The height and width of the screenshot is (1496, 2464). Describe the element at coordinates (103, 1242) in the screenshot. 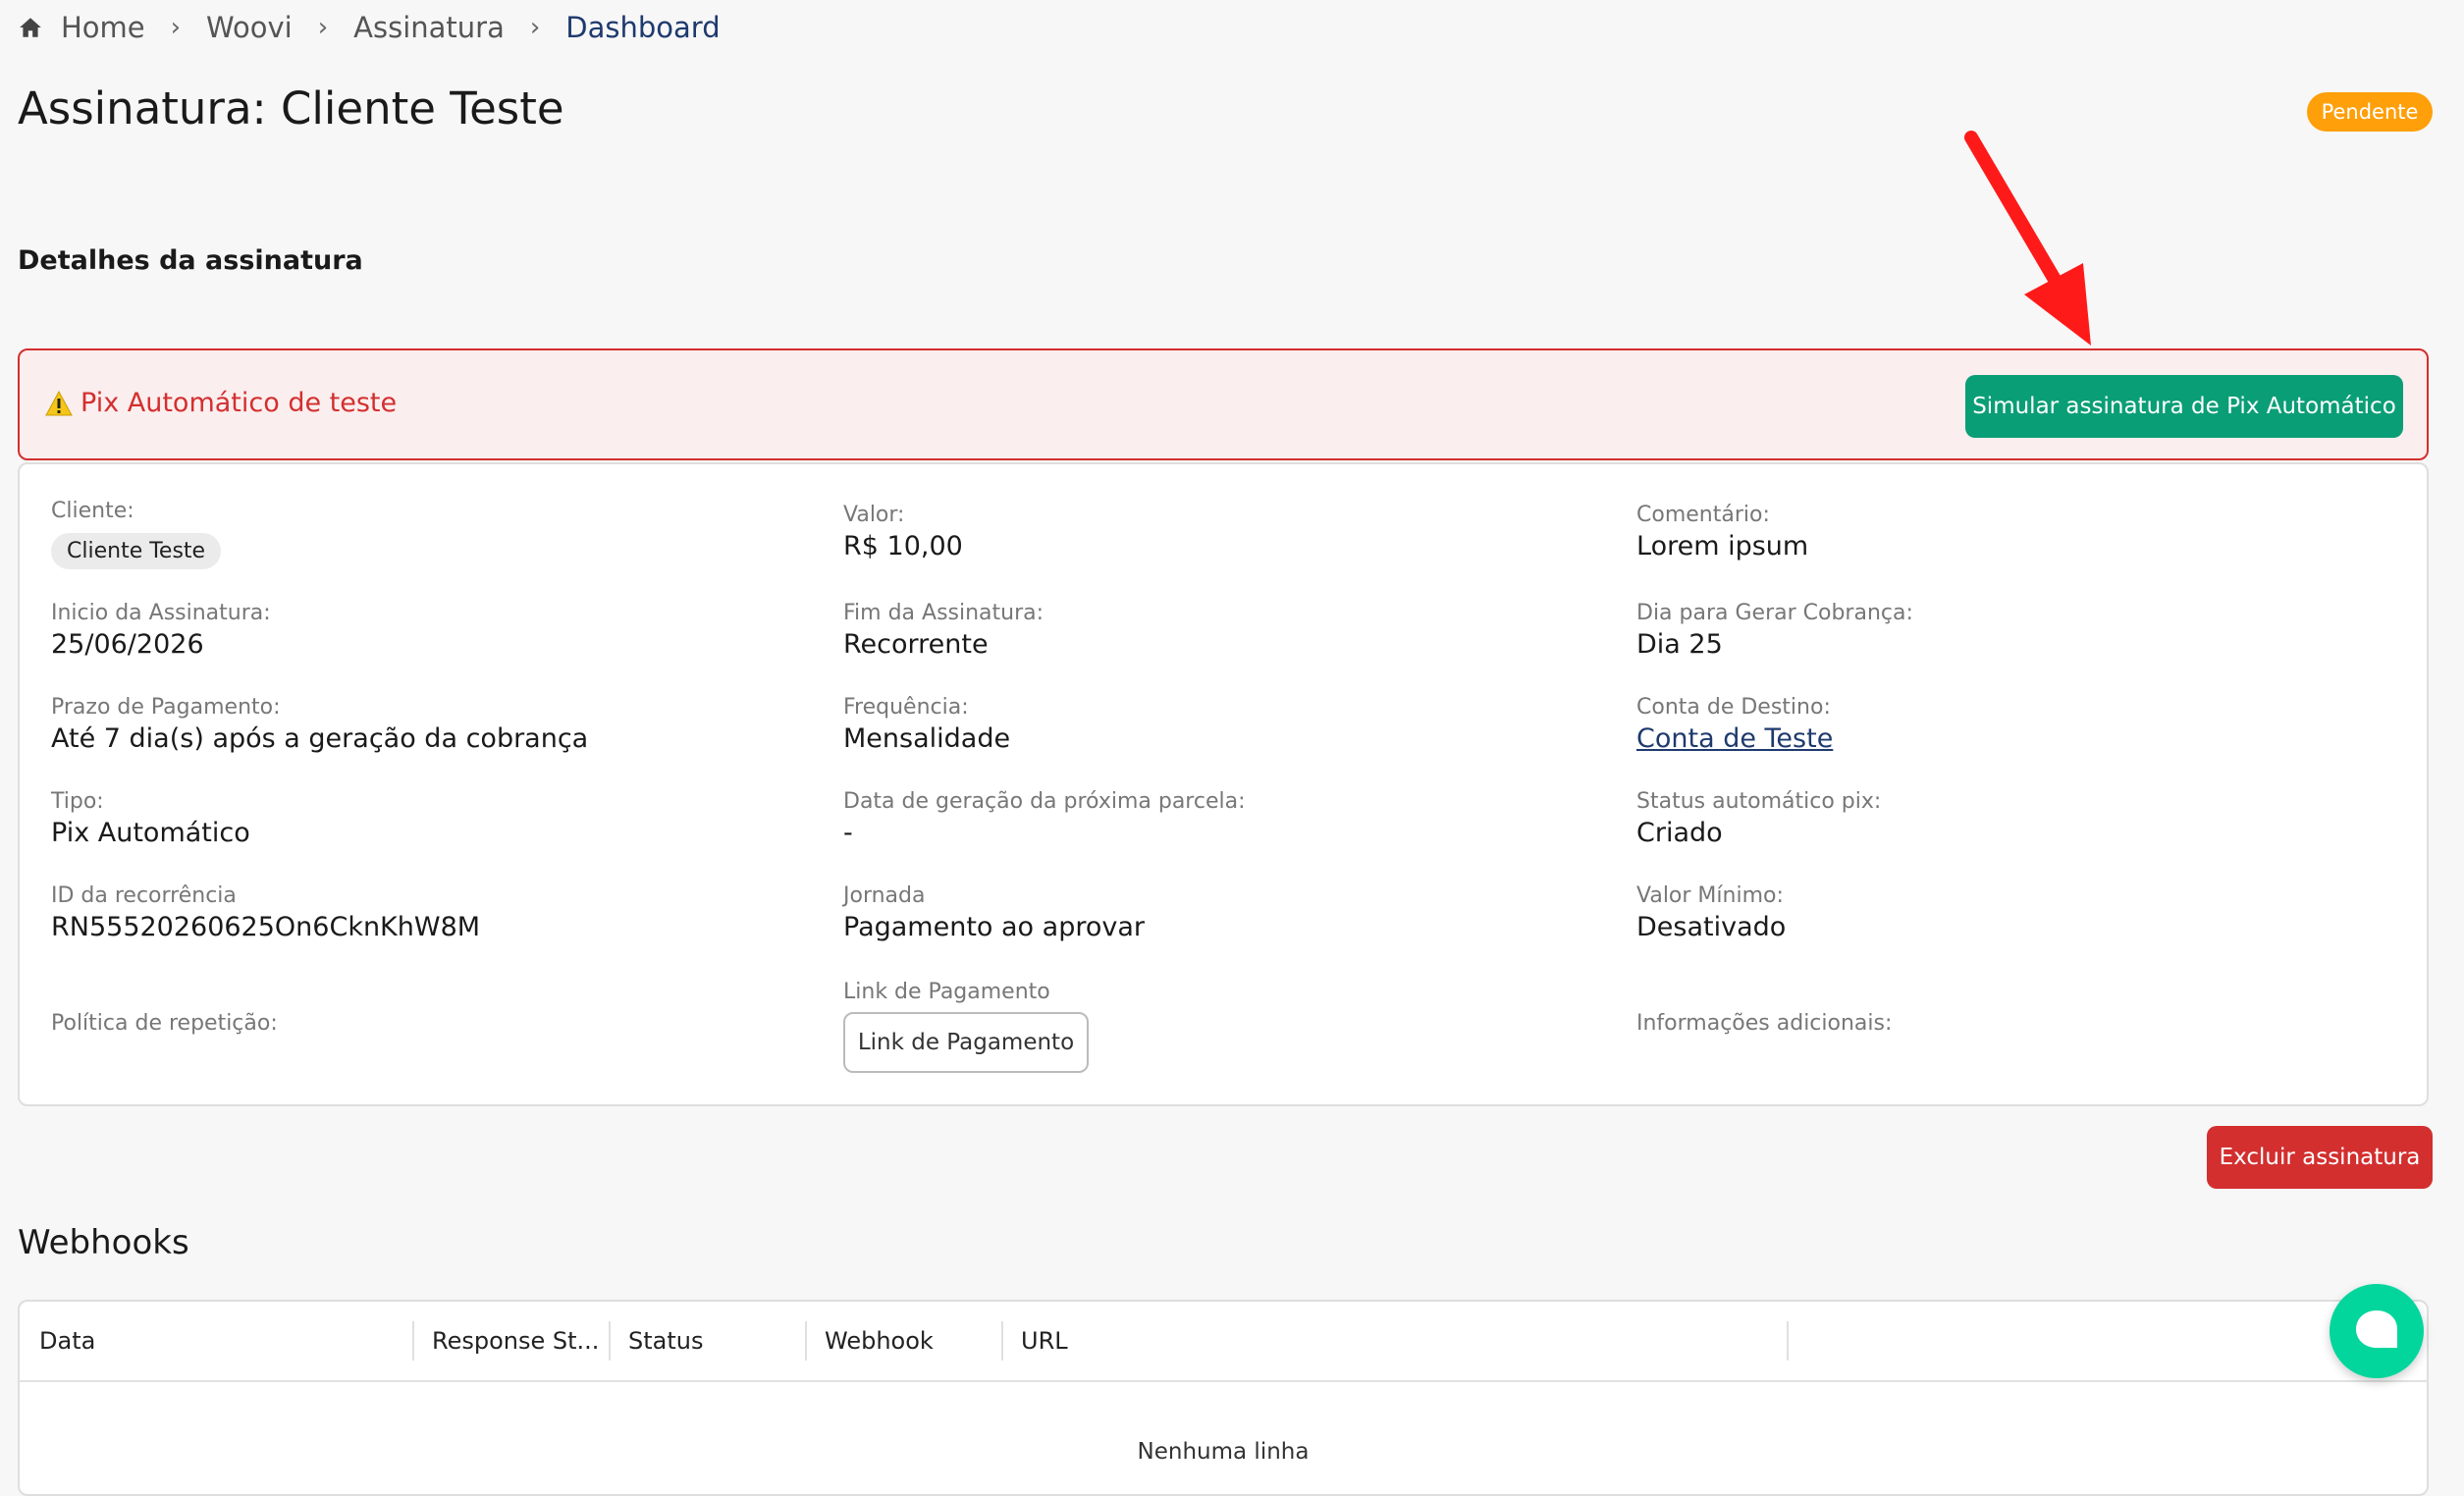

I see `webhooks-title: Webhooks` at that location.